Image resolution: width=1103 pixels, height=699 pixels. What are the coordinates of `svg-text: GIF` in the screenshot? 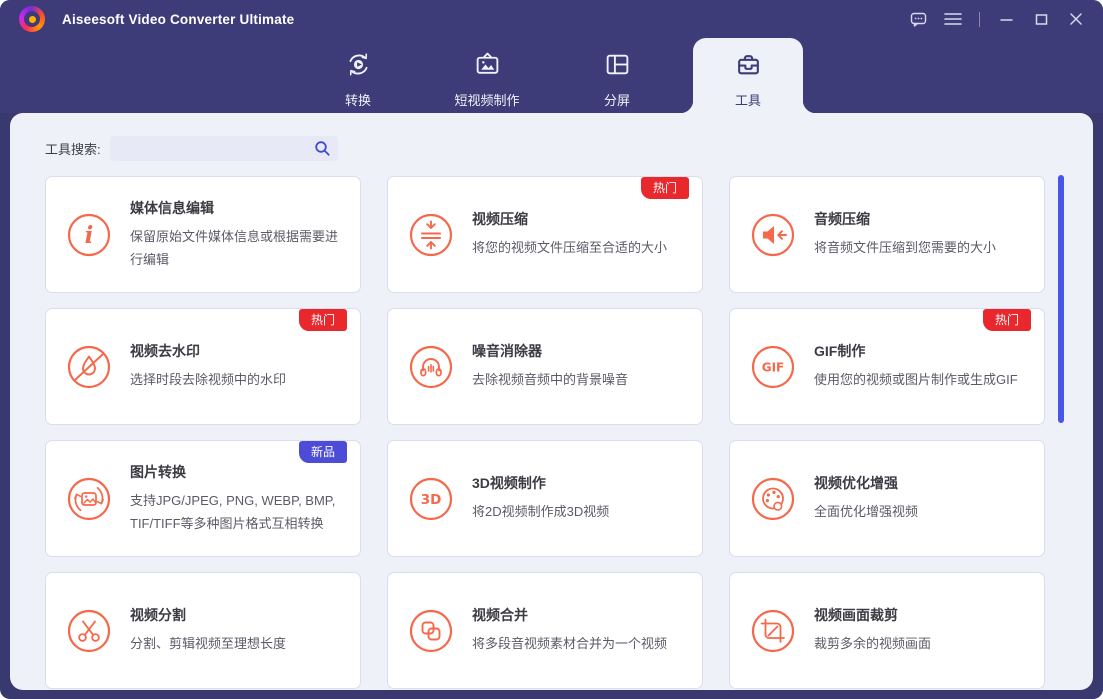 It's located at (773, 367).